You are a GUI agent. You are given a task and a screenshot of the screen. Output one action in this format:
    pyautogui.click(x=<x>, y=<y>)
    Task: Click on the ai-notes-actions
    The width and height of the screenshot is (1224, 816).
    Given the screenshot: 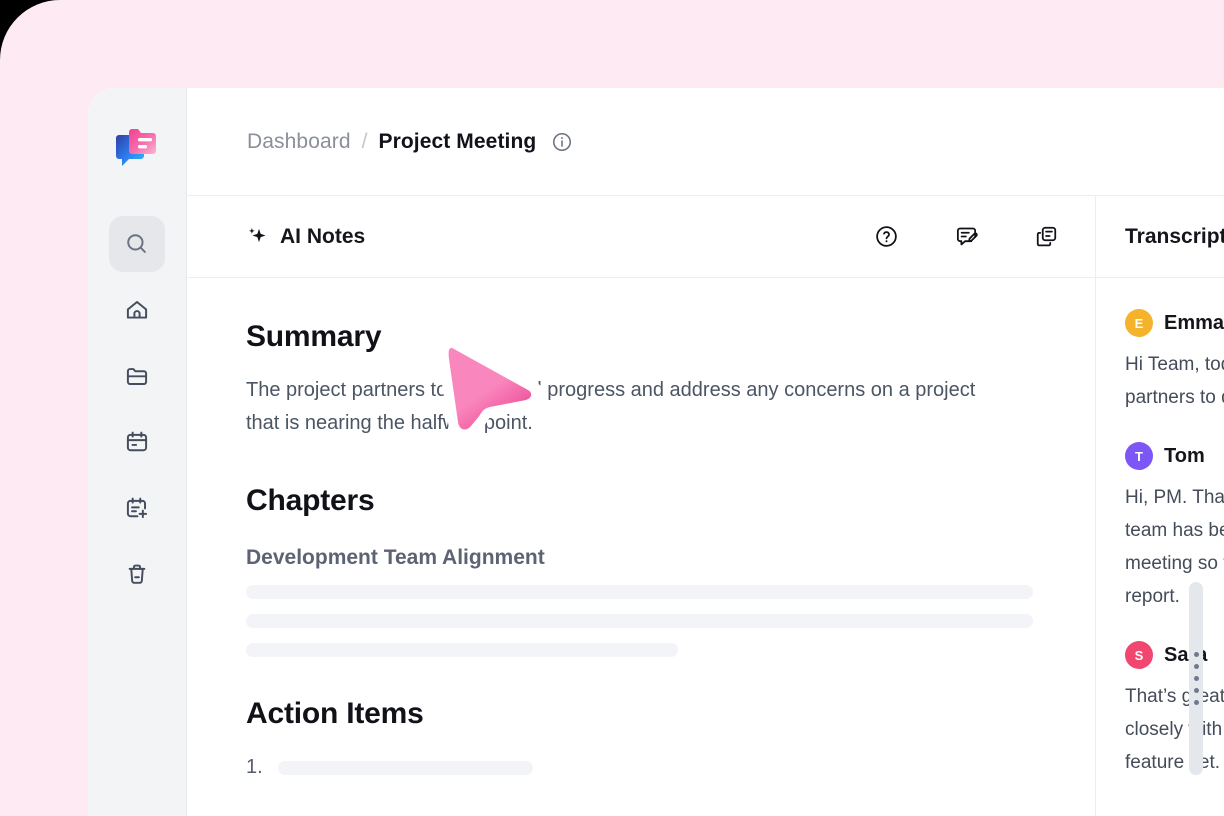 What is the action you would take?
    pyautogui.click(x=966, y=236)
    